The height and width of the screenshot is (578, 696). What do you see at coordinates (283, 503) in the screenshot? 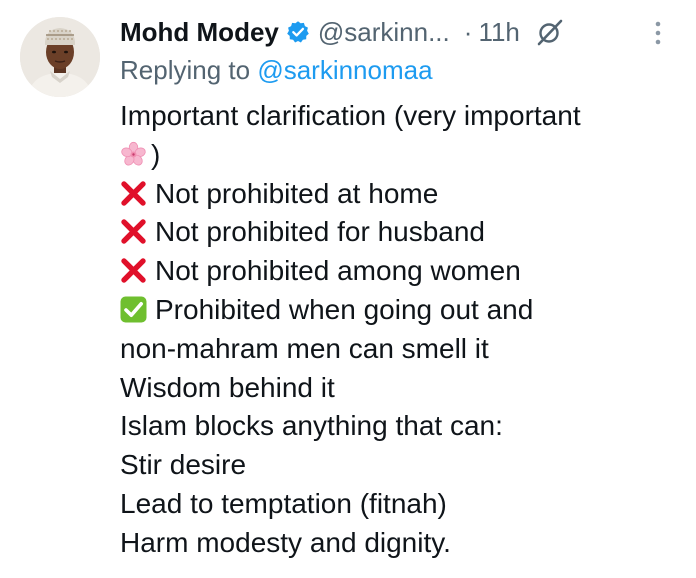
I see `text-line: Lead to temptation (fitnah)` at bounding box center [283, 503].